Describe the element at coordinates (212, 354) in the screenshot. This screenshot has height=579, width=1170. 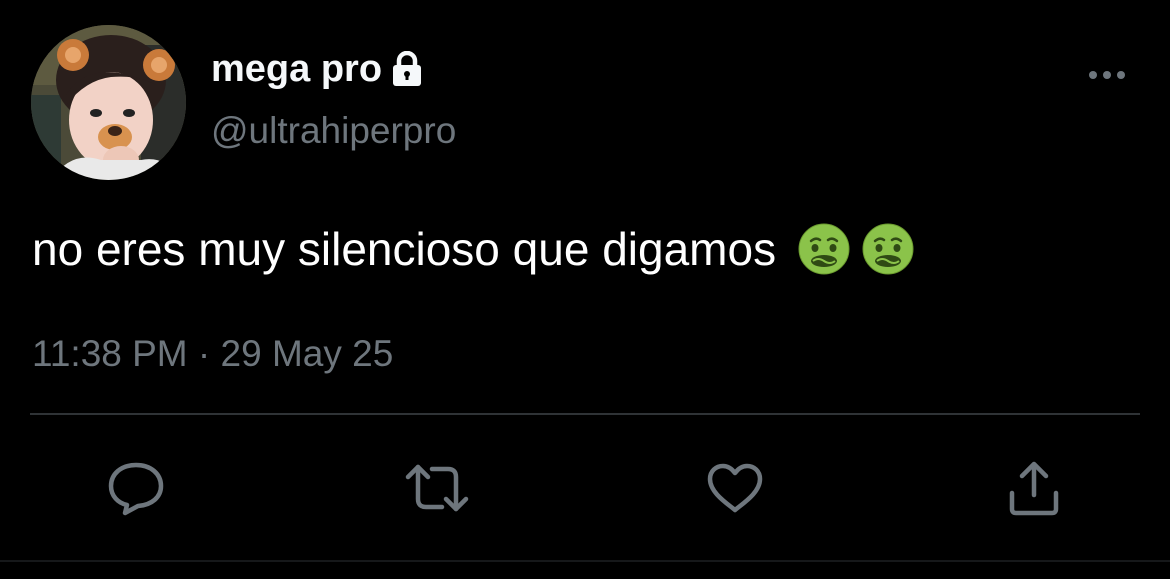
I see `tweet-timestamp: 11:38 PM · 29 May 25` at that location.